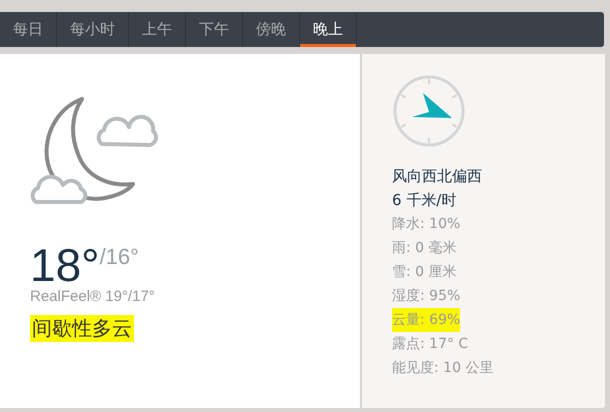  I want to click on detail-text: 雨: 0 毫米, so click(424, 248).